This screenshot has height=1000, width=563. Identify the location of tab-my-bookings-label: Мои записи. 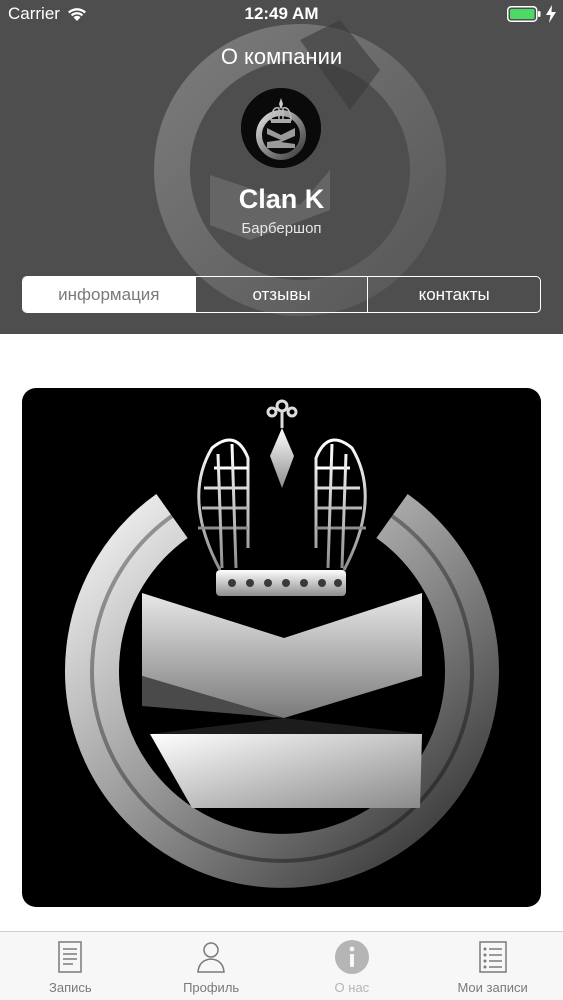
(492, 987).